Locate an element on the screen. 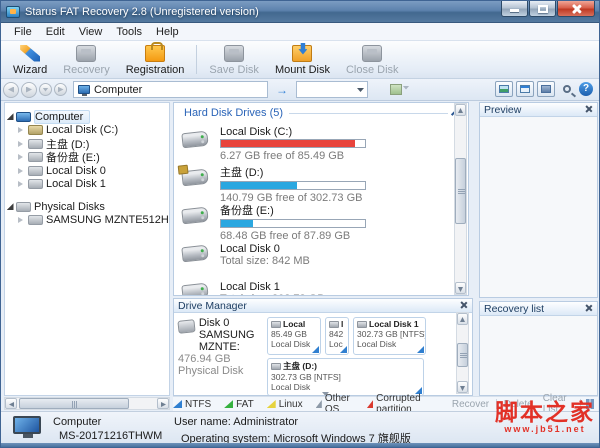  view-options-button is located at coordinates (401, 89).